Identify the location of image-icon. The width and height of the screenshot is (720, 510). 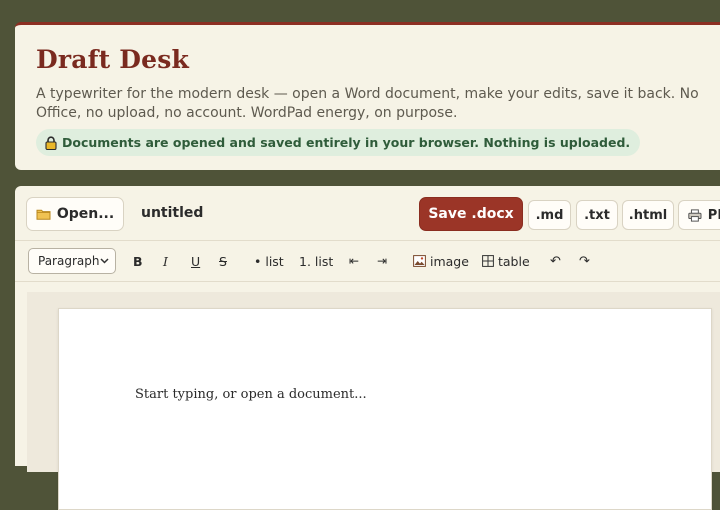
(419, 261).